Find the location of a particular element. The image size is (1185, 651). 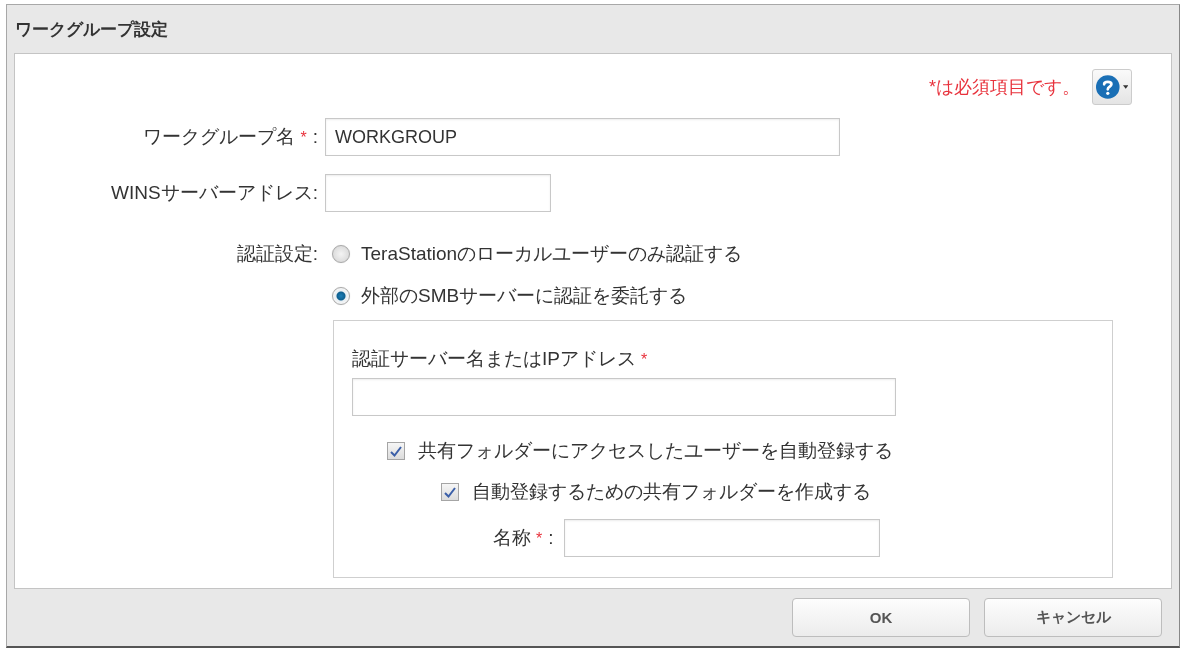

help-icon is located at coordinates (1108, 87).